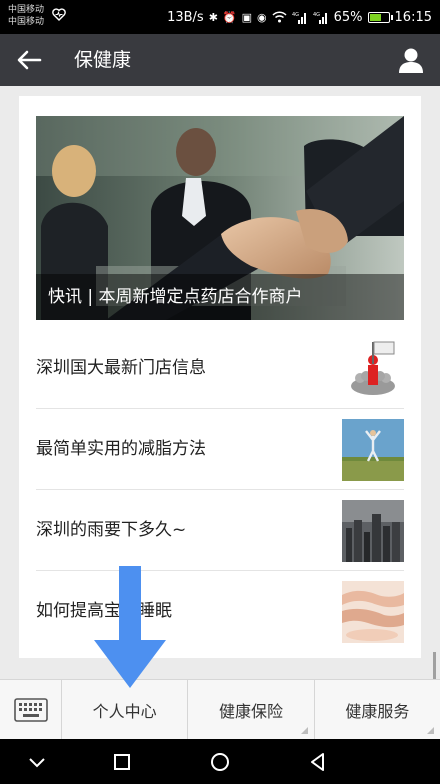 The width and height of the screenshot is (440, 784). Describe the element at coordinates (220, 530) in the screenshot. I see `list-item: 深圳的雨要下多久~` at that location.